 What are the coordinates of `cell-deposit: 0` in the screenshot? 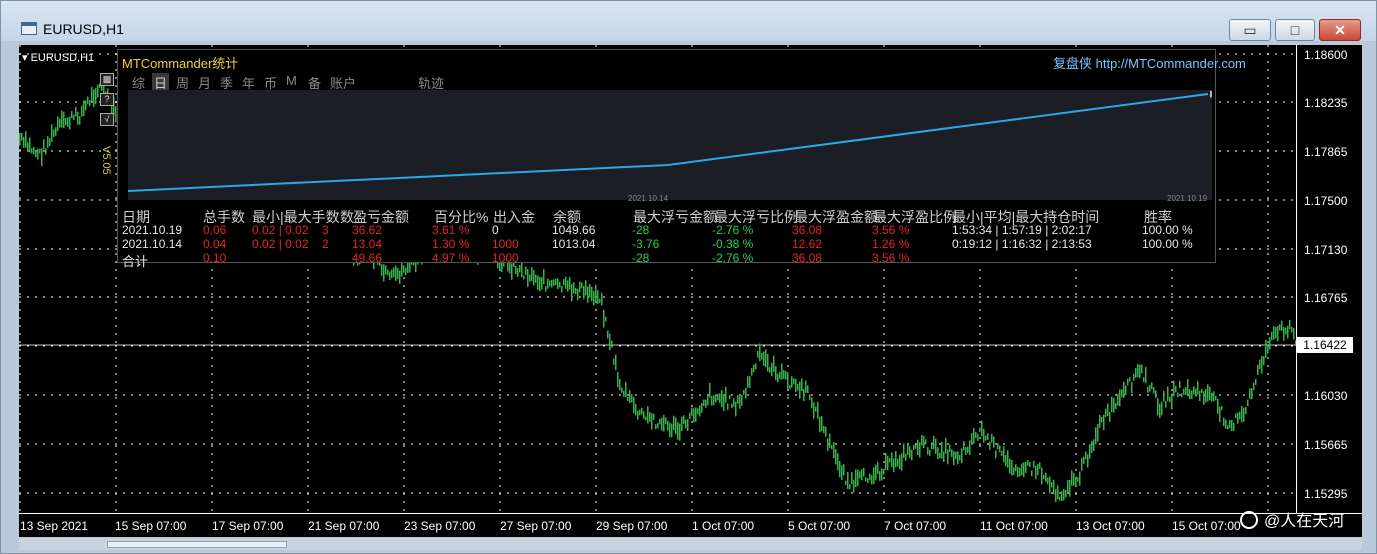 It's located at (495, 230).